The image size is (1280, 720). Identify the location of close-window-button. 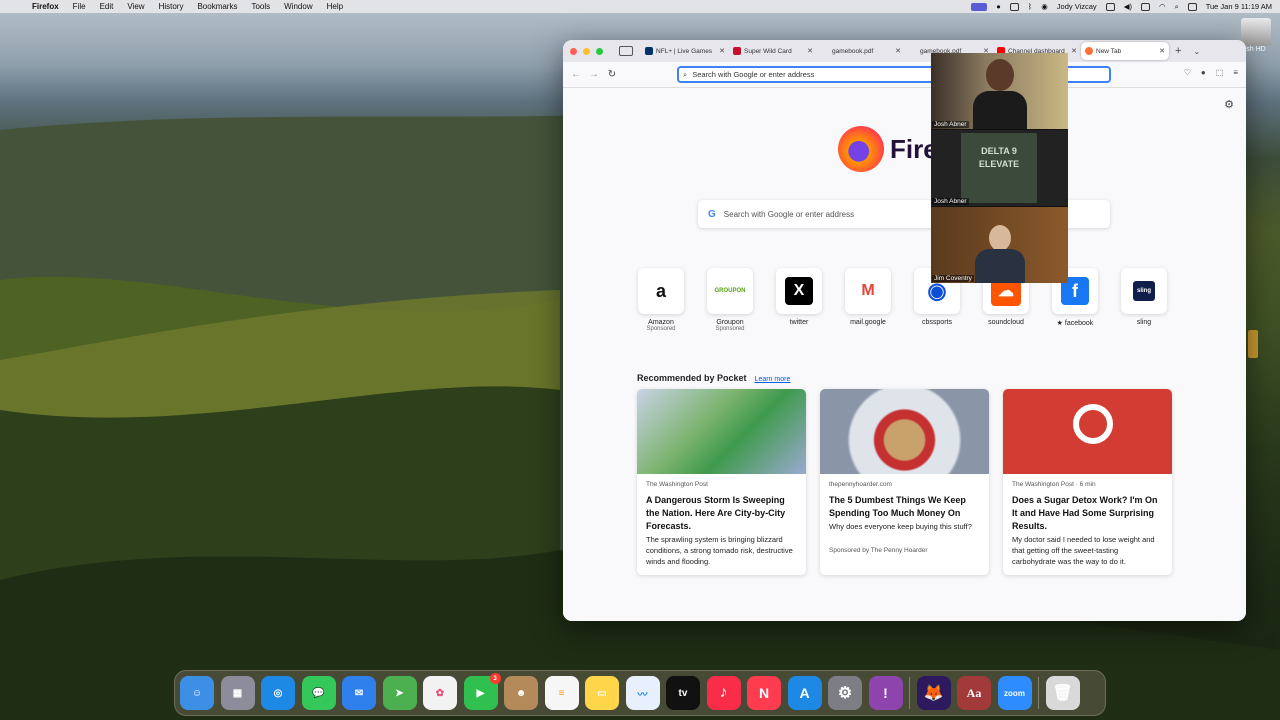
(573, 51).